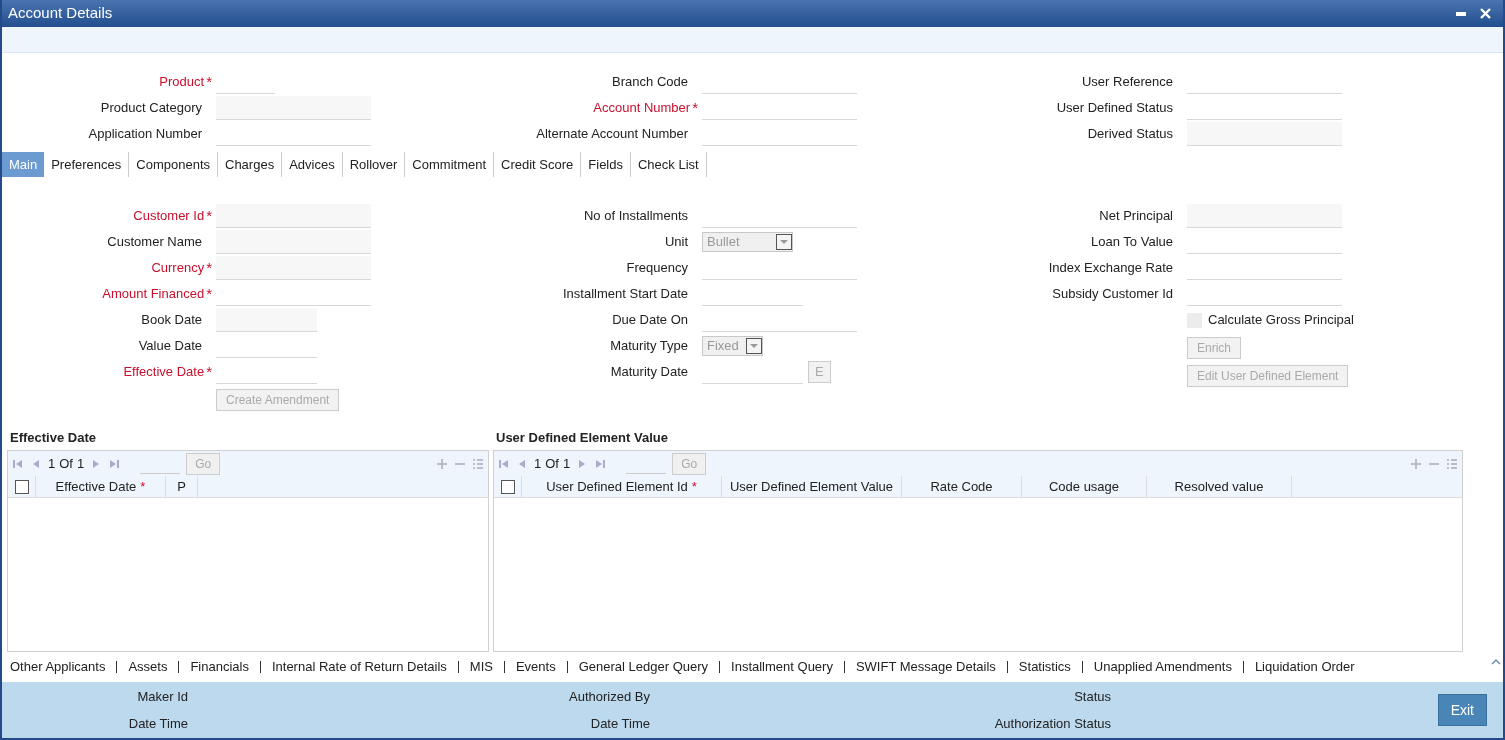 The width and height of the screenshot is (1505, 740). I want to click on field-label: Net Principal, so click(1136, 216).